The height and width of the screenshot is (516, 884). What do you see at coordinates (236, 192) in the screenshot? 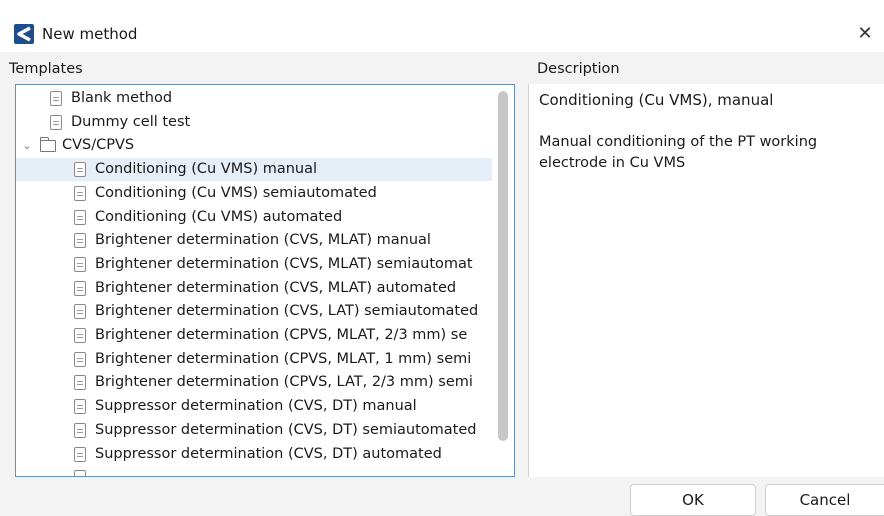
I see `tree-item-label: Conditioning (Cu VMS) semiautomated` at bounding box center [236, 192].